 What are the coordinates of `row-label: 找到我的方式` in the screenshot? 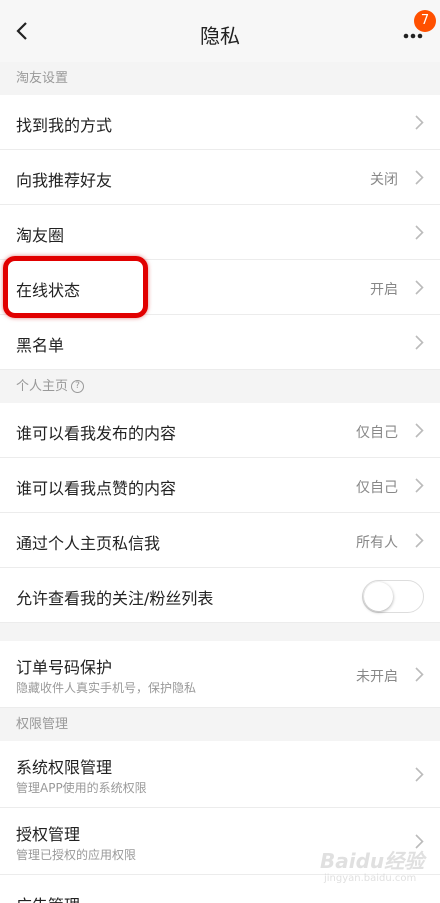 It's located at (64, 125).